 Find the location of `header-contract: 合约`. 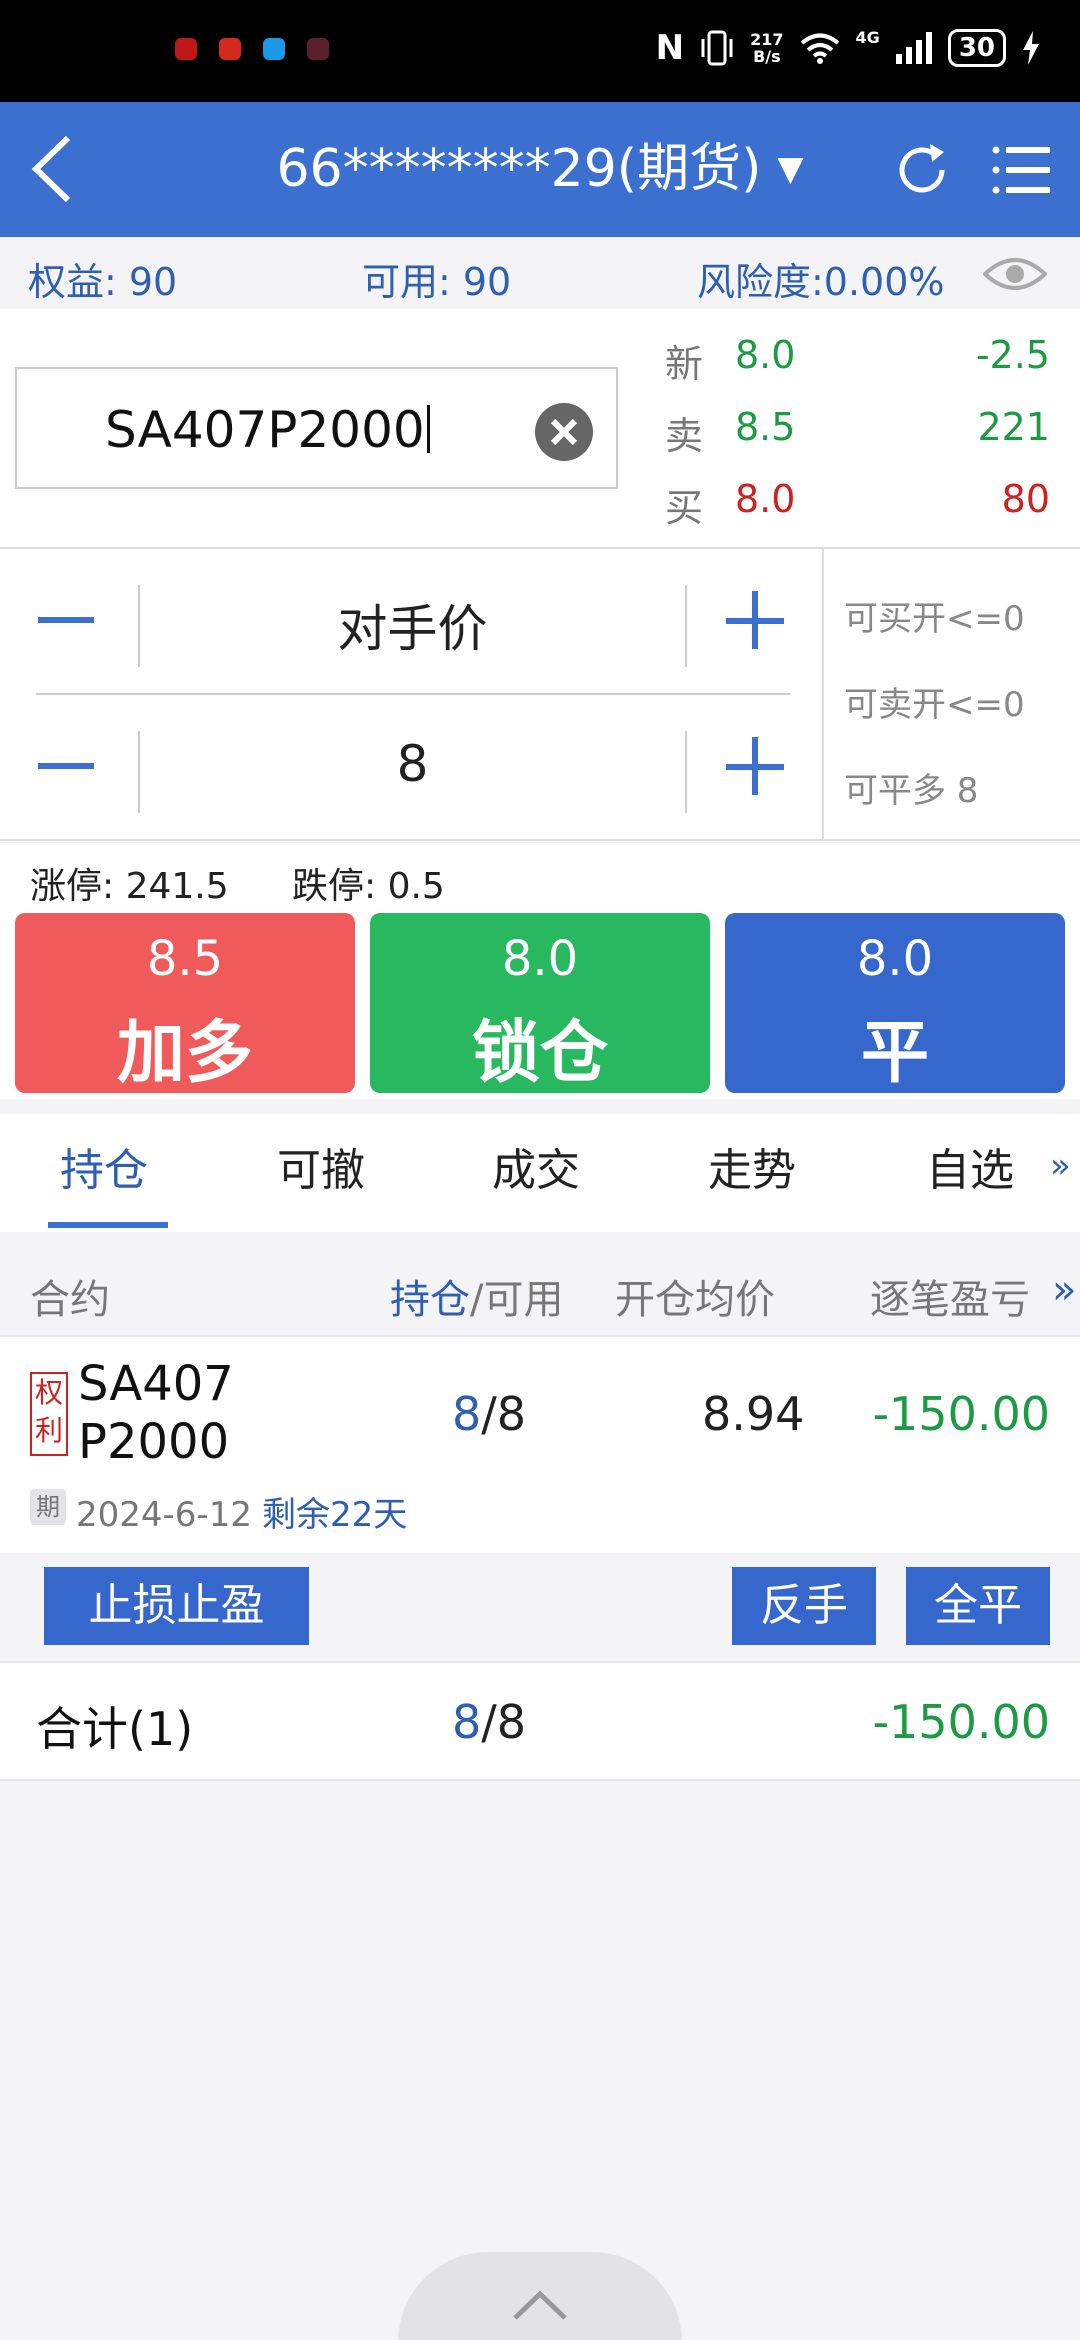

header-contract: 合约 is located at coordinates (70, 1300).